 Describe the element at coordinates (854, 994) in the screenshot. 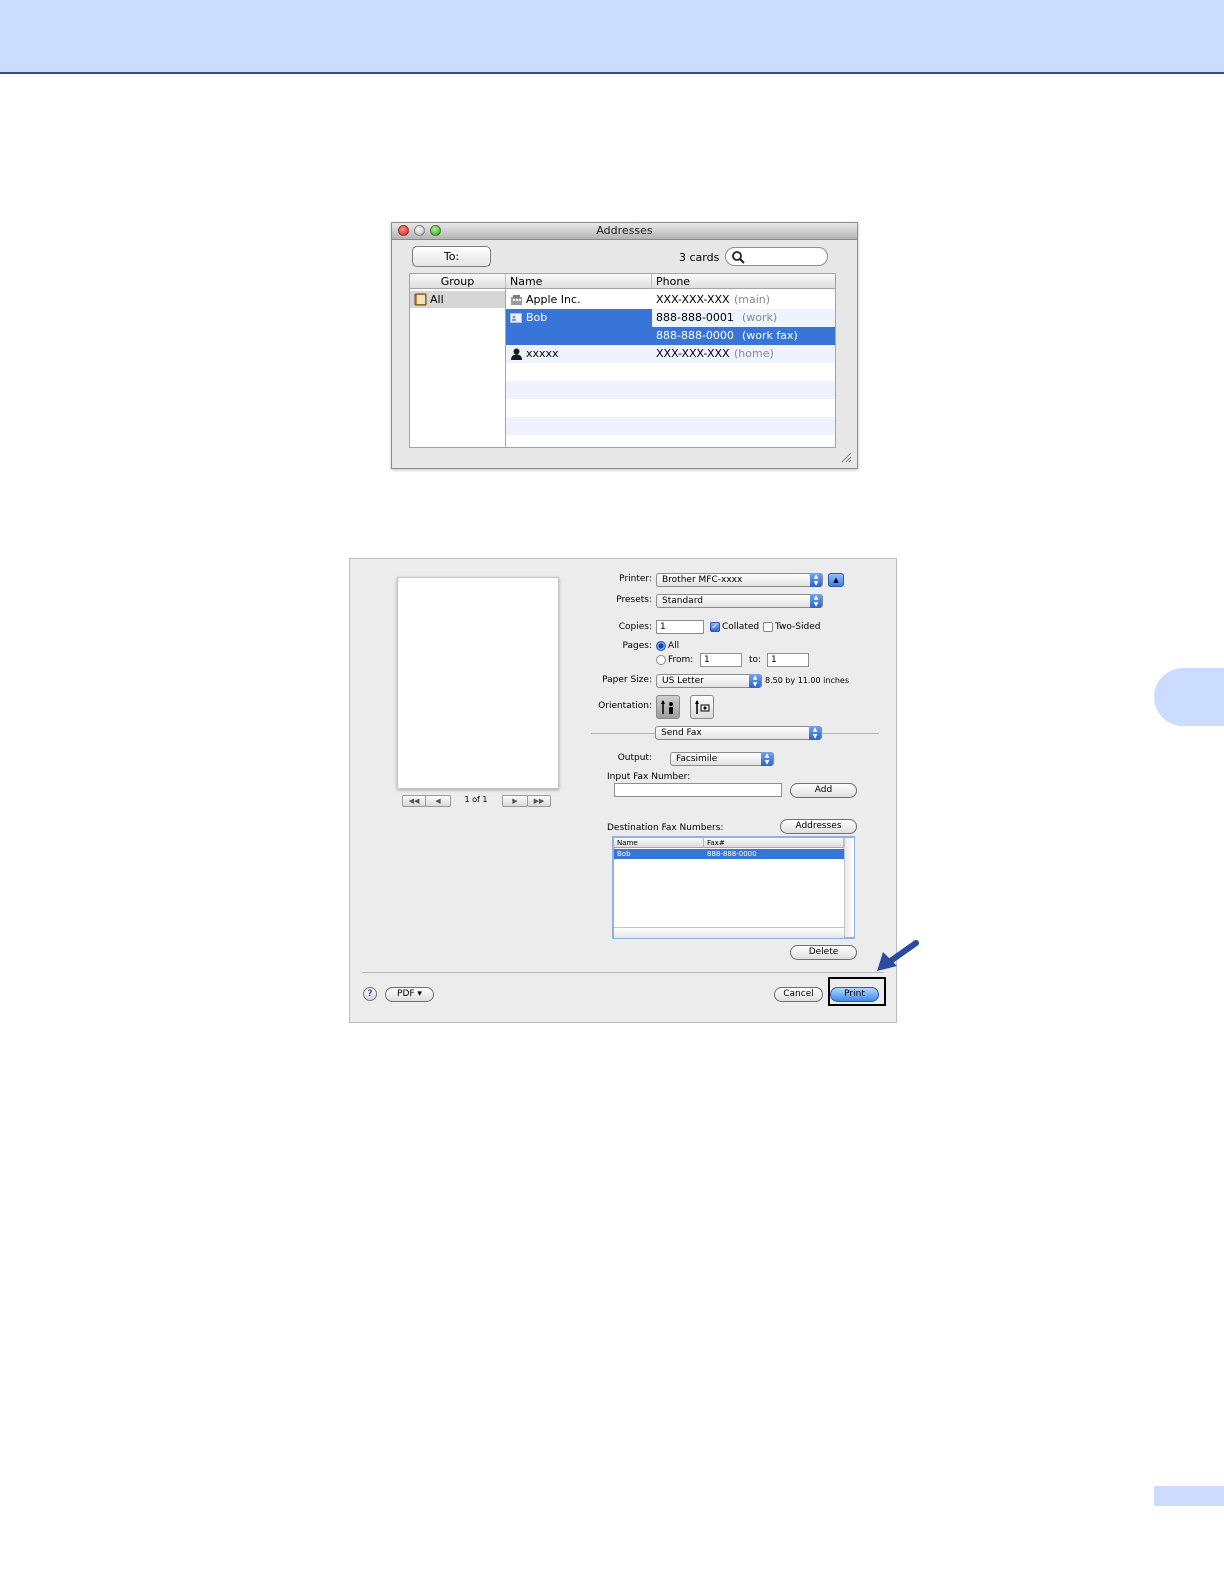

I see `print-button: Print` at that location.